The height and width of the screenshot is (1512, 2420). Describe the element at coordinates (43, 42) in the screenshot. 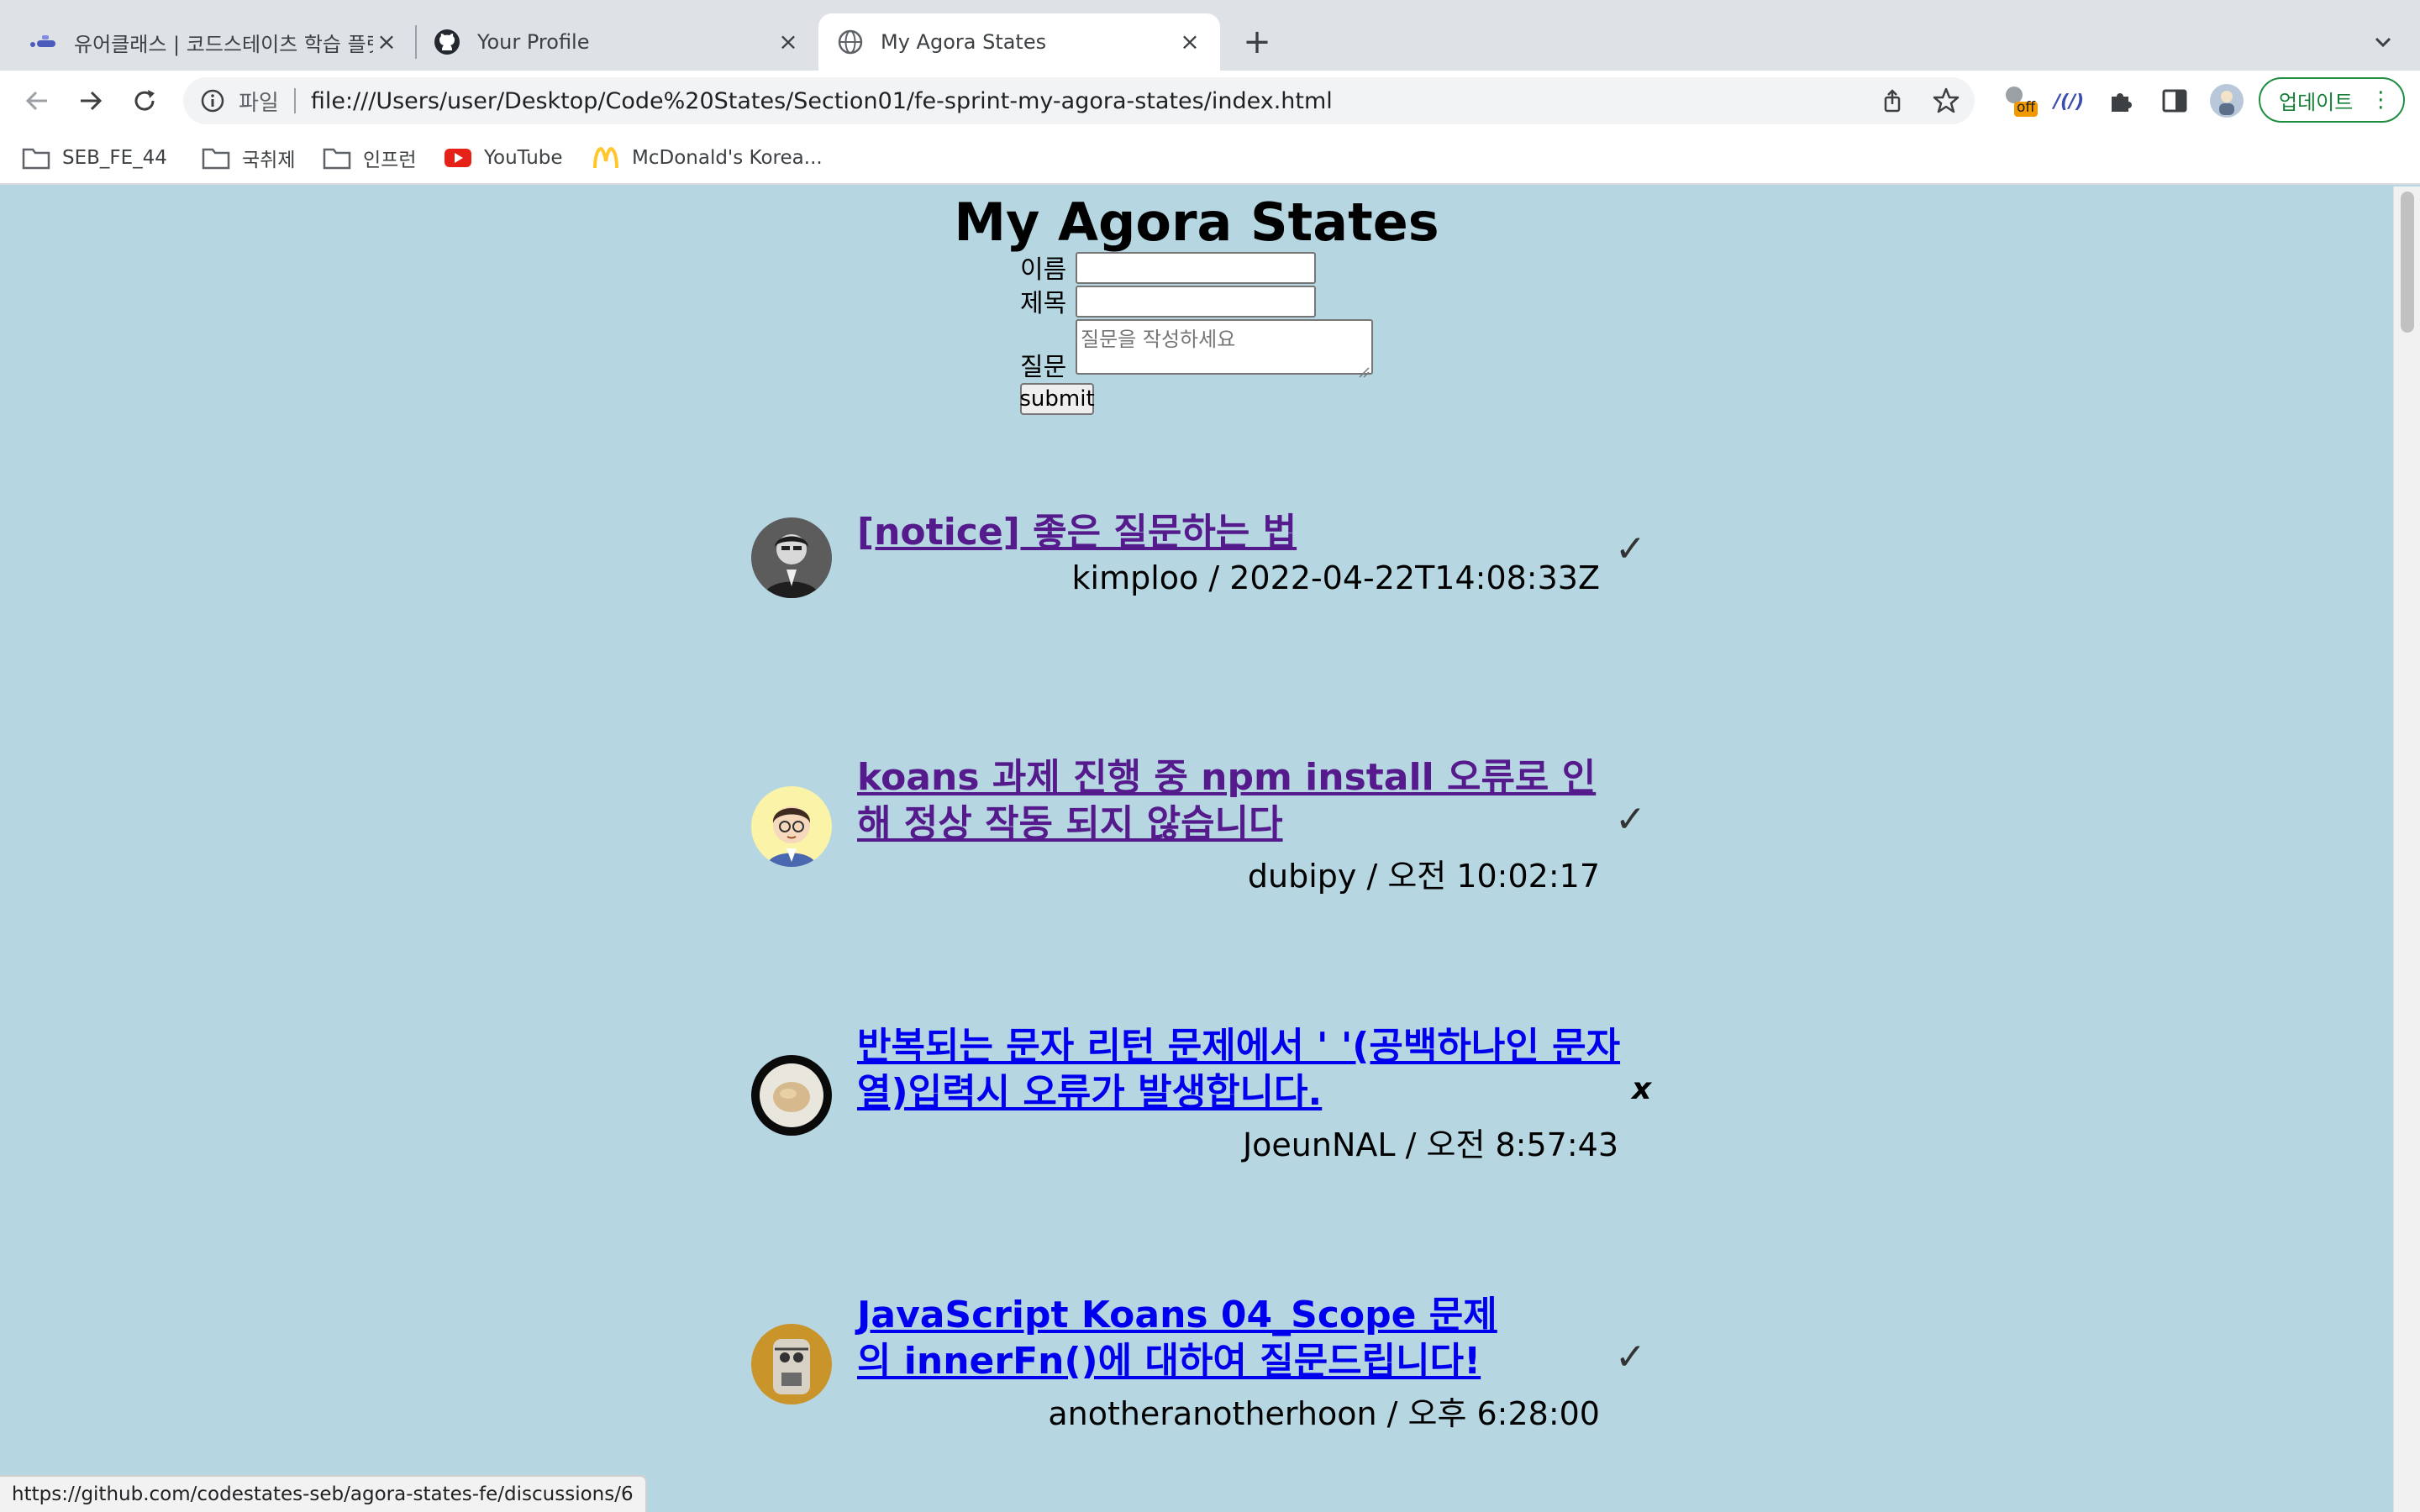

I see `codestates-icon` at that location.